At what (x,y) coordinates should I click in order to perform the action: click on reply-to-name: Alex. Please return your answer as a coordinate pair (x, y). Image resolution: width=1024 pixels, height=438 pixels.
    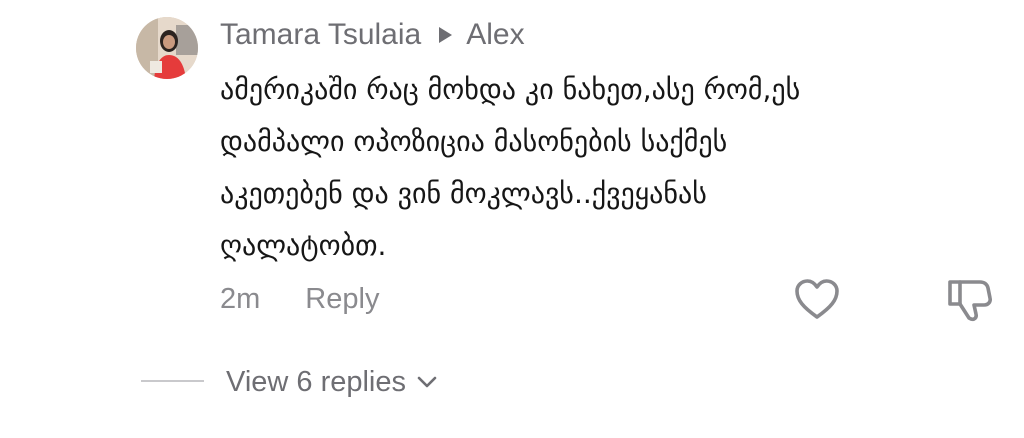
    Looking at the image, I should click on (495, 35).